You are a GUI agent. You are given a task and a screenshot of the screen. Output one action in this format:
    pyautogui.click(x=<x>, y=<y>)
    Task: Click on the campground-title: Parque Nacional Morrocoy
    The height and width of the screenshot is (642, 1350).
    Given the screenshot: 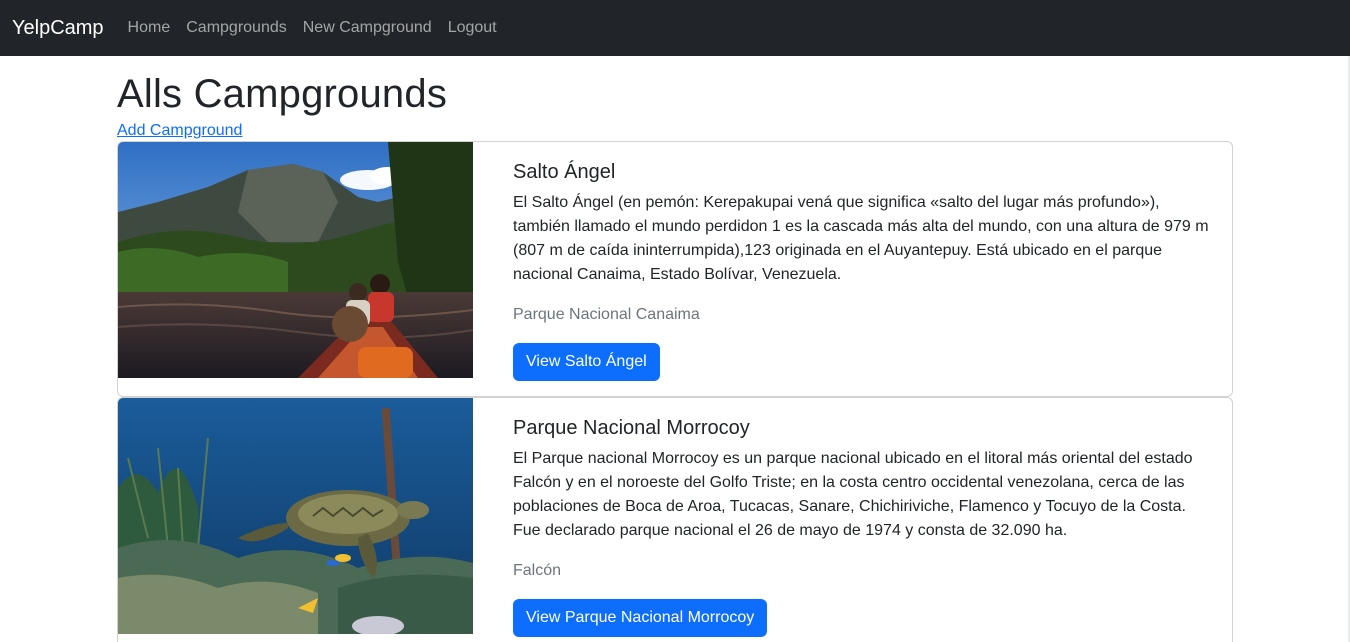 What is the action you would take?
    pyautogui.click(x=631, y=428)
    